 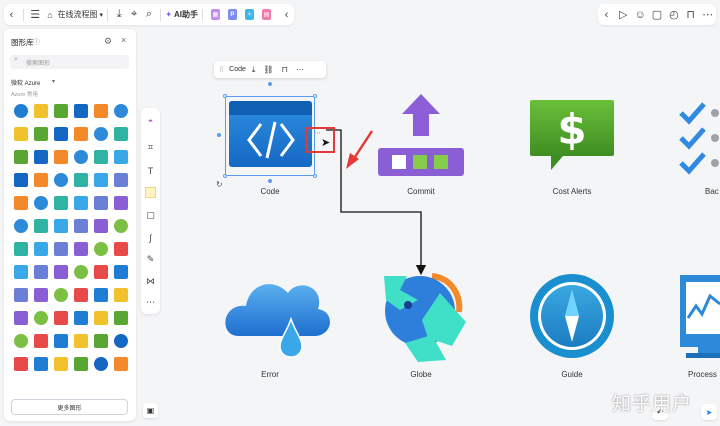 I want to click on commit-shape, so click(x=421, y=135).